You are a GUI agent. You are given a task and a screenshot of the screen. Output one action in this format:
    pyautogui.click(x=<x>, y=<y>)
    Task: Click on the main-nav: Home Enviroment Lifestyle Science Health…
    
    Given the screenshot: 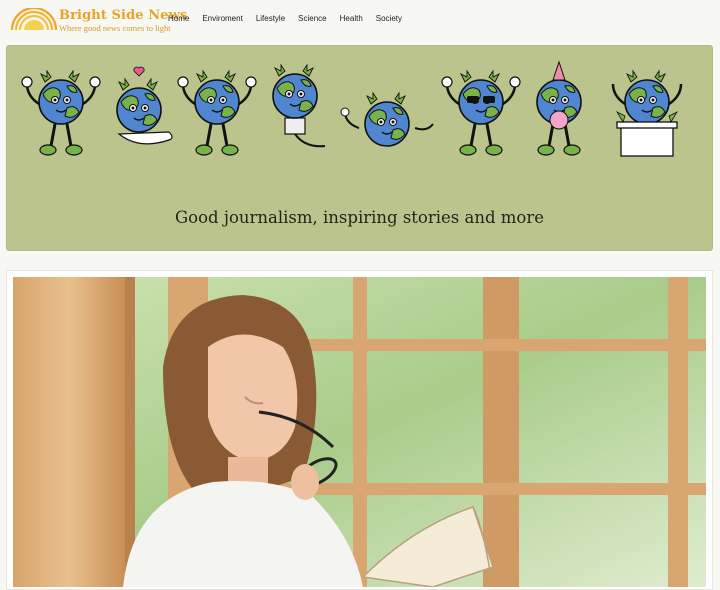 What is the action you would take?
    pyautogui.click(x=291, y=18)
    